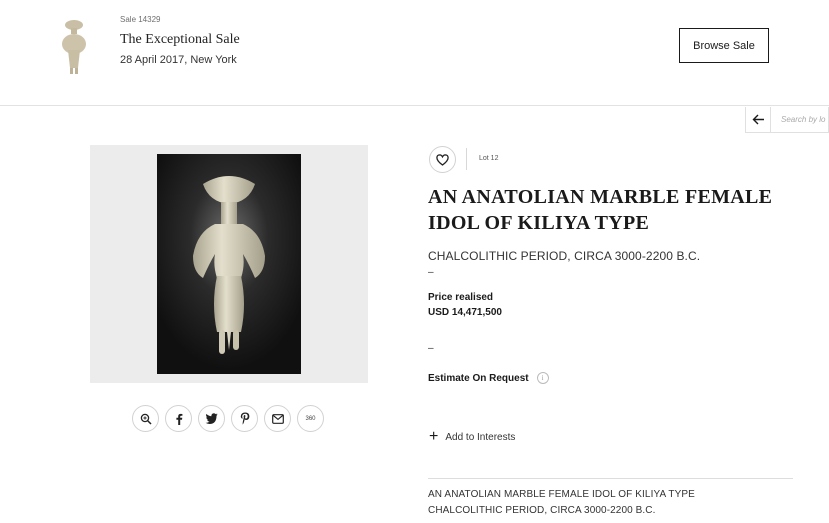 The width and height of the screenshot is (829, 523). What do you see at coordinates (434, 436) in the screenshot?
I see `plus-icon: +` at bounding box center [434, 436].